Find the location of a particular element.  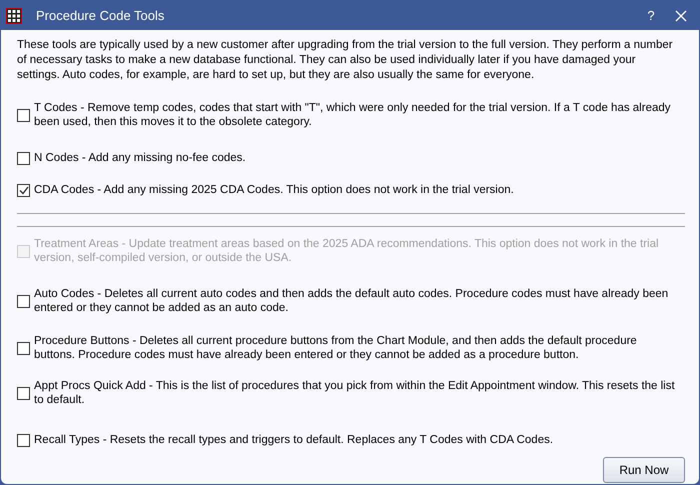

intro-text: These tools are typically used by a new customer after upgrading from the trial version to the full version. They perform a number of necessary tasks to make a new database functional. They can also be used individually later if you have damaged your settings. Auto codes, for example, are hard to set up, but they are also usually the same for everyone. is located at coordinates (345, 60).